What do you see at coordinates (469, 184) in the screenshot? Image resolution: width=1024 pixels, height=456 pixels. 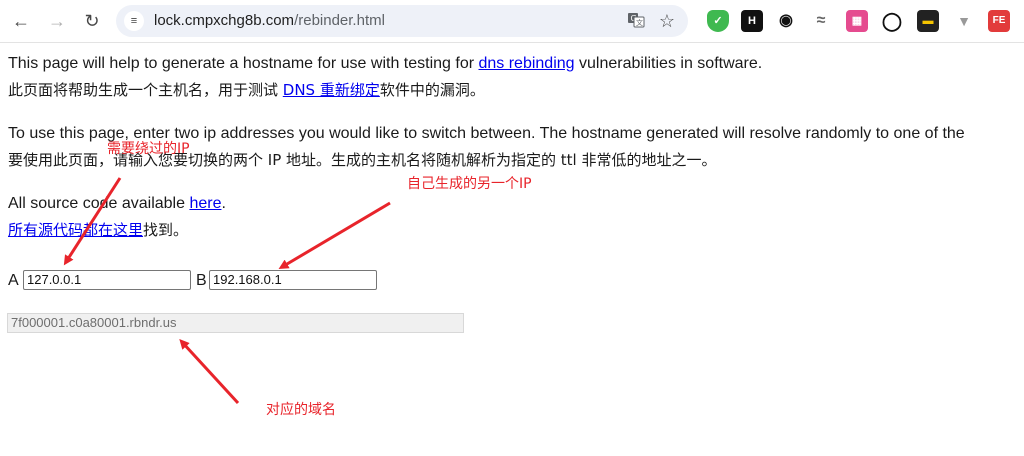 I see `annotation-own-ip: 自己生成的另一个IP` at bounding box center [469, 184].